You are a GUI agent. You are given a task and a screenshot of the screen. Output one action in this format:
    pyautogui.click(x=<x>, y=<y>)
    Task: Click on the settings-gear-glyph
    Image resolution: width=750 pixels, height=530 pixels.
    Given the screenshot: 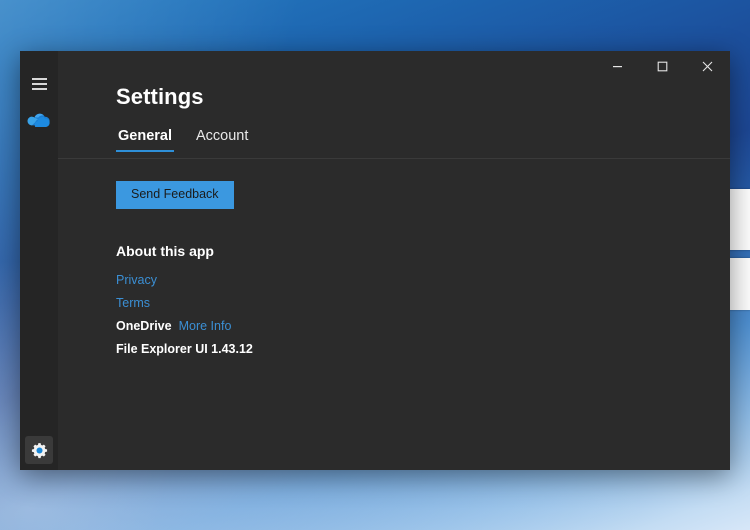 What is the action you would take?
    pyautogui.click(x=39, y=450)
    